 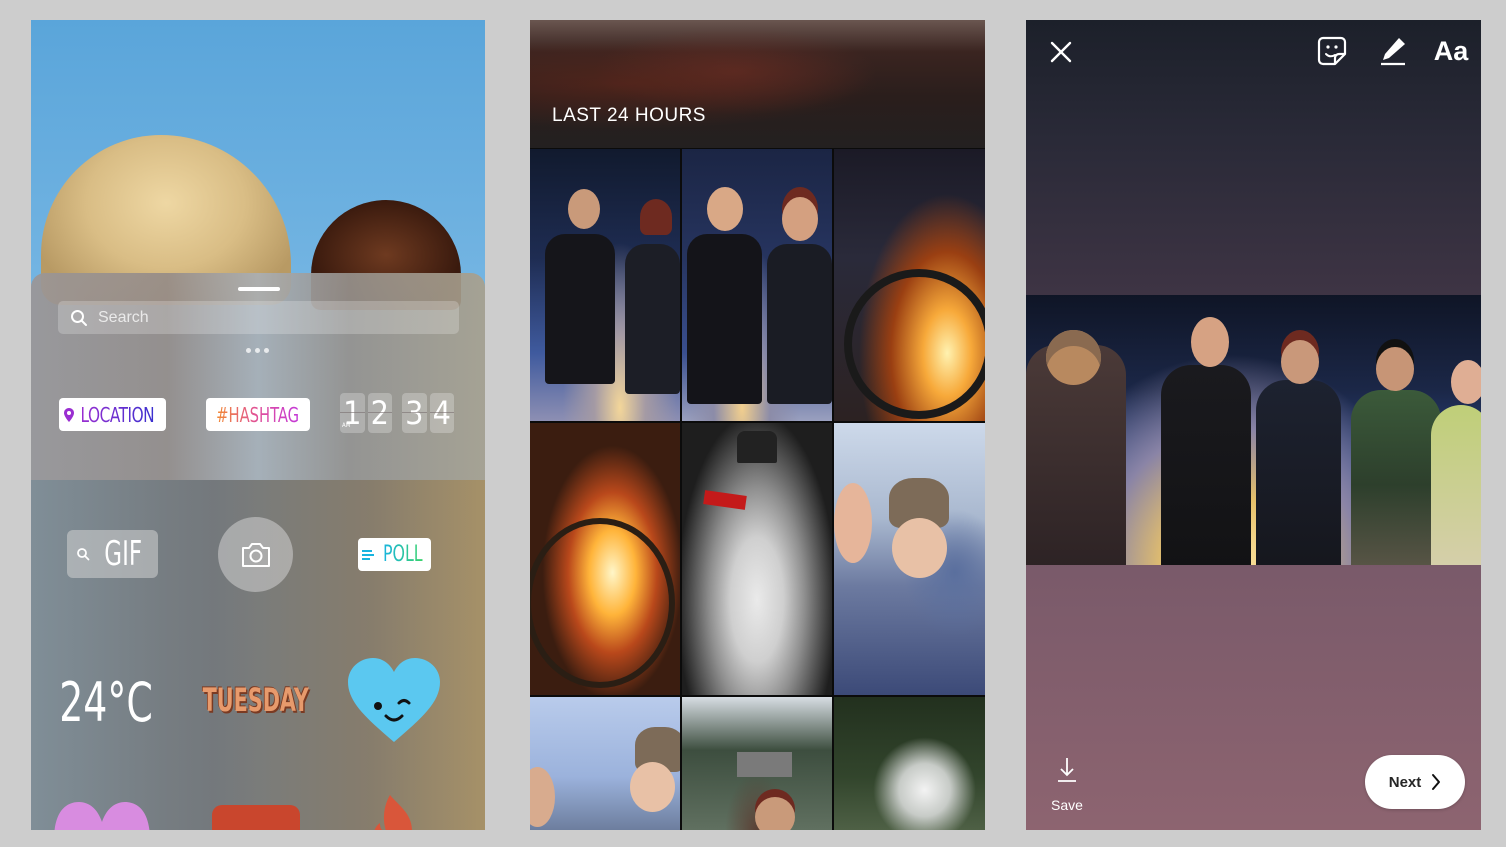 I want to click on heart-icon, so click(x=102, y=816).